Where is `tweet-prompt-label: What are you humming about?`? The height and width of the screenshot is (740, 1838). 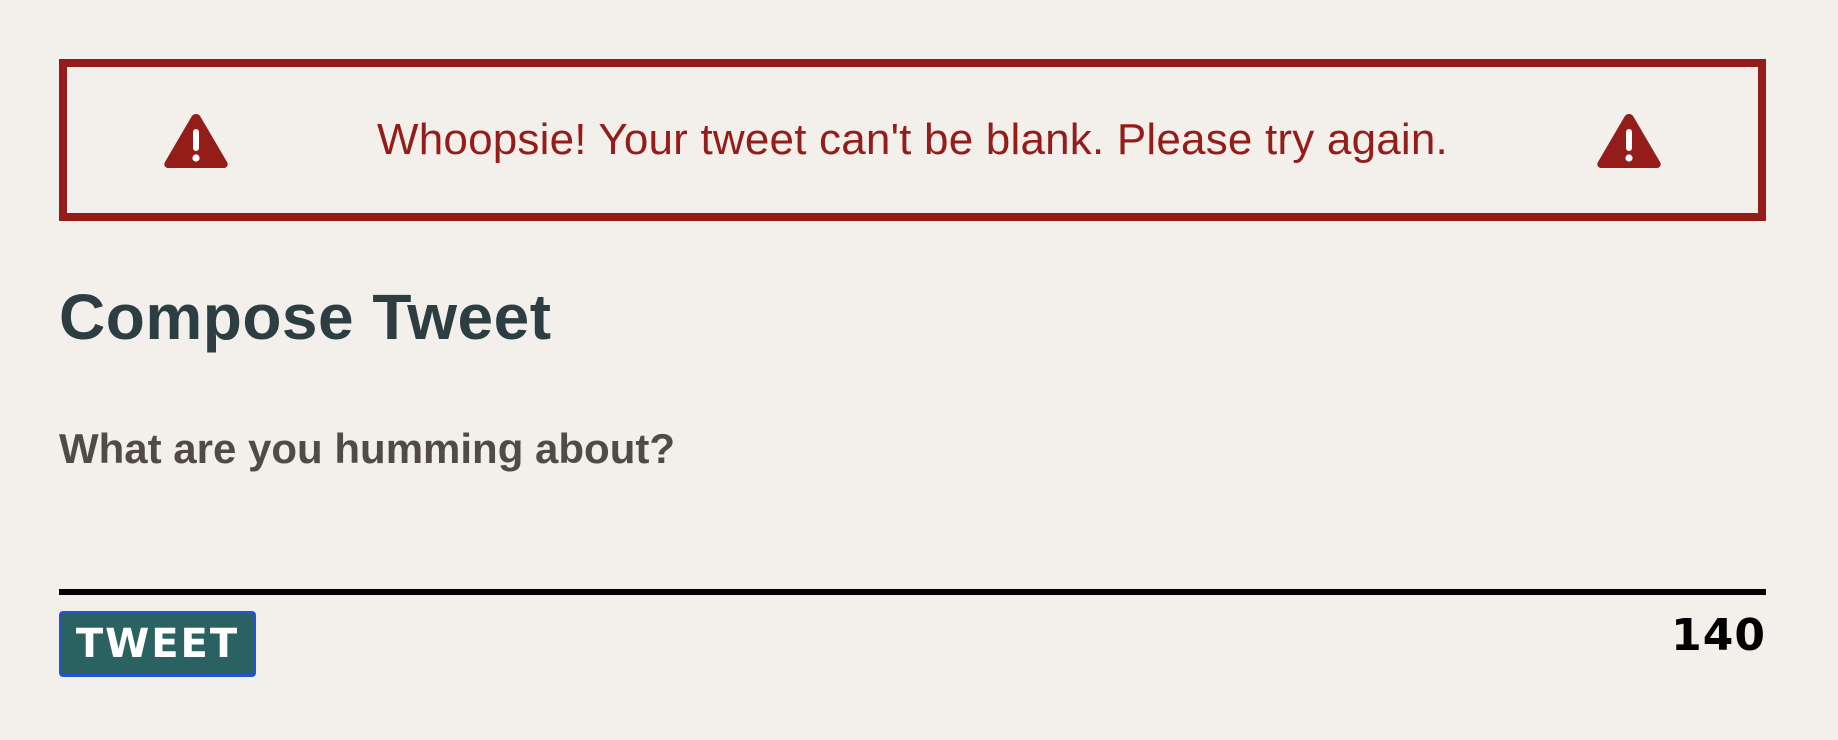
tweet-prompt-label: What are you humming about? is located at coordinates (367, 448).